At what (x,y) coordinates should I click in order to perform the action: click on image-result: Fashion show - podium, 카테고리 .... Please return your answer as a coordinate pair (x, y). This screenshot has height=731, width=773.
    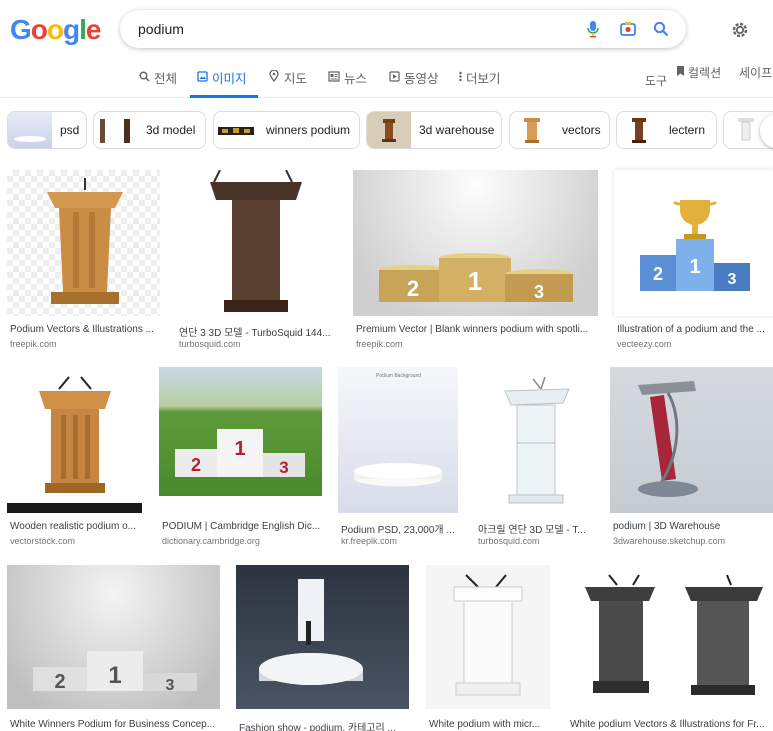
    Looking at the image, I should click on (322, 648).